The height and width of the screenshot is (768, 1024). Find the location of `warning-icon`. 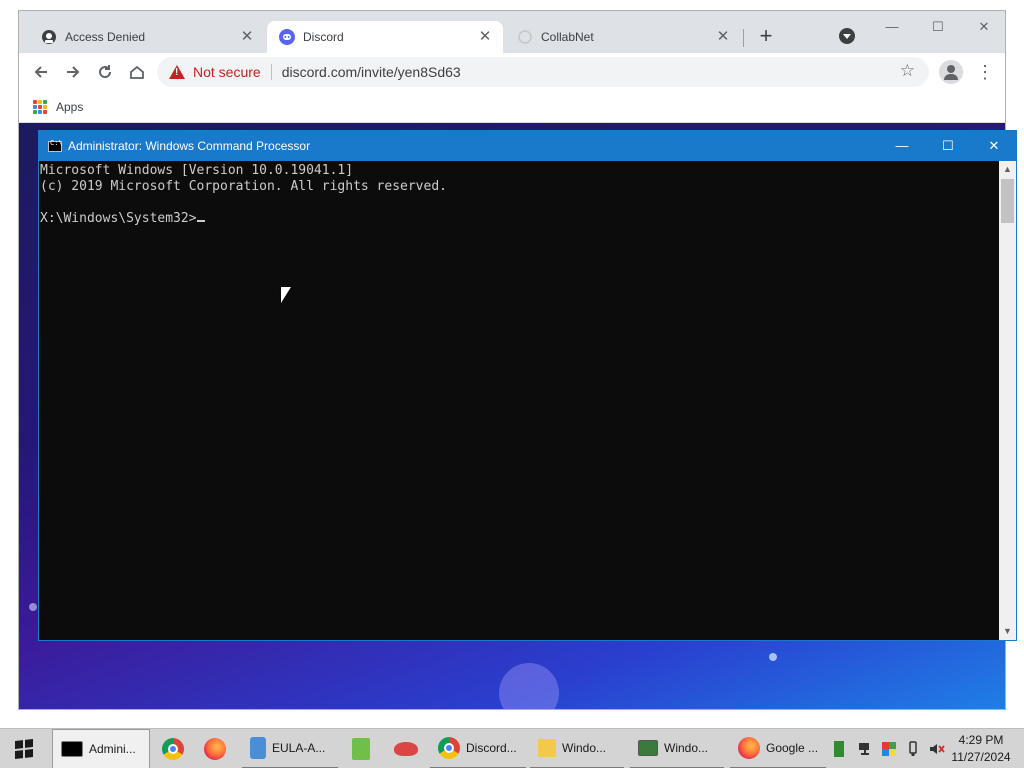

warning-icon is located at coordinates (177, 72).